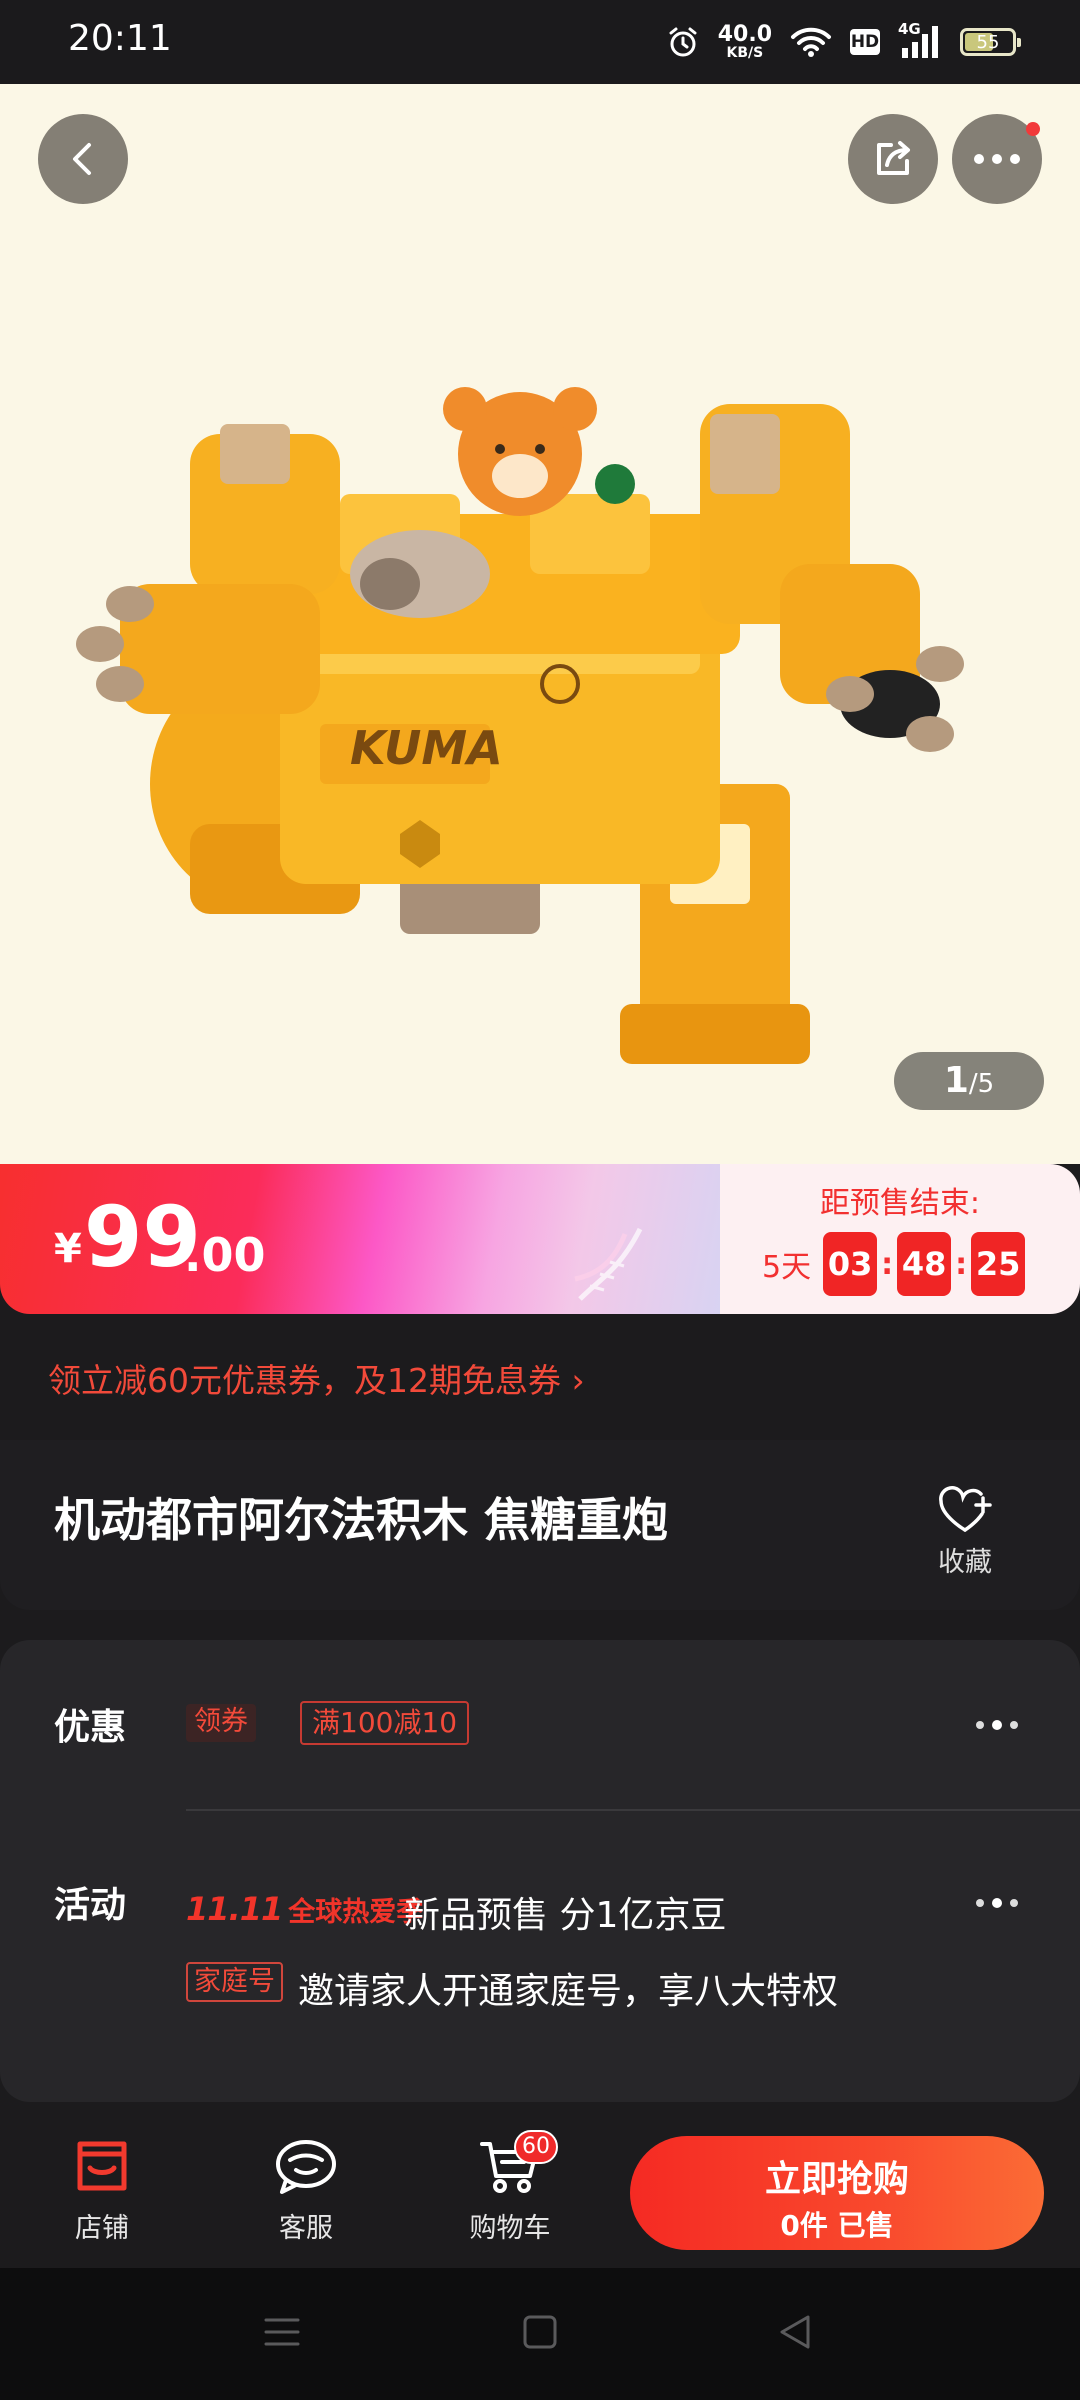 This screenshot has width=1080, height=2400. What do you see at coordinates (837, 2225) in the screenshot?
I see `sold-count: 0件 已售` at bounding box center [837, 2225].